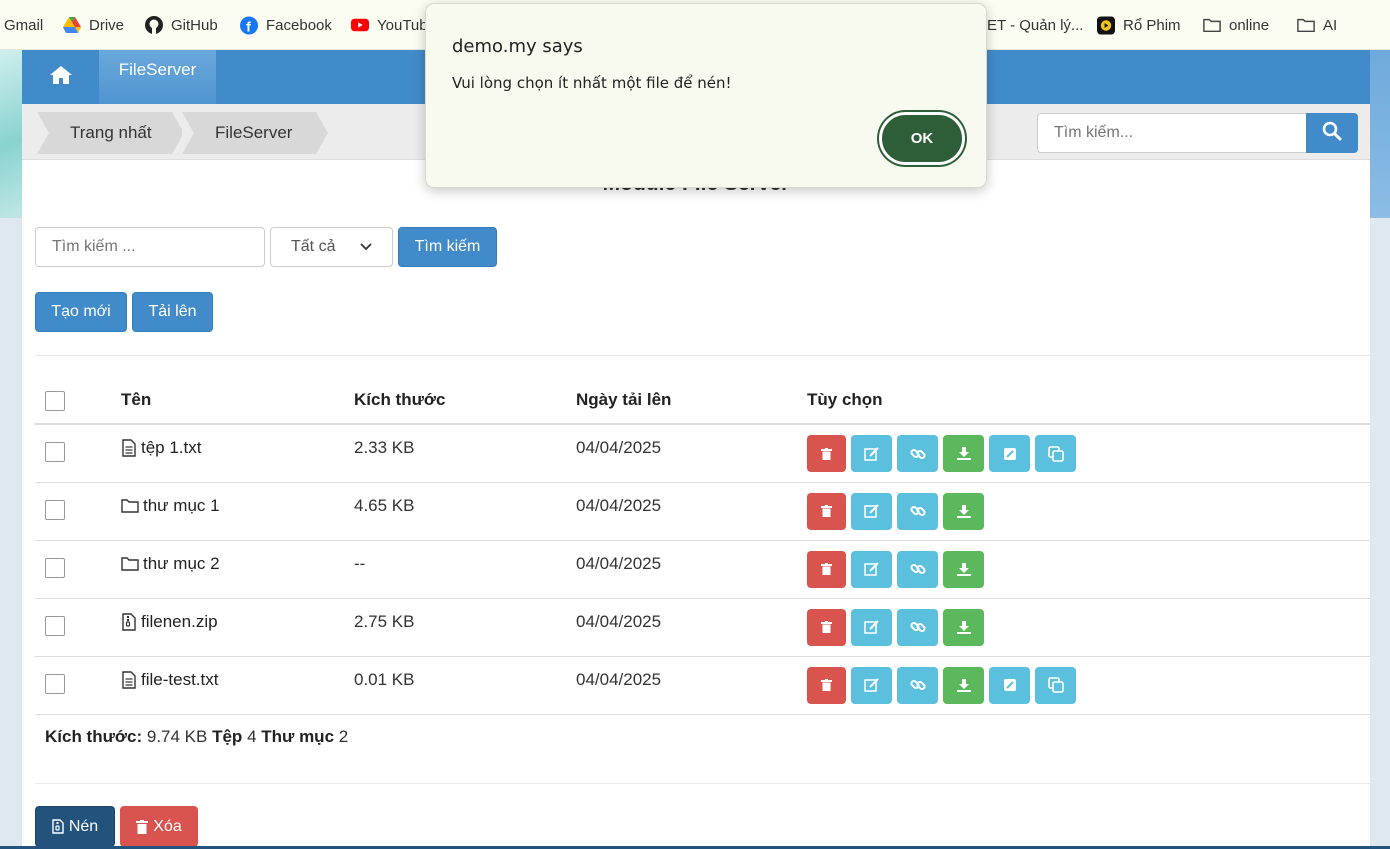  I want to click on pencil-square-icon, so click(1009, 453).